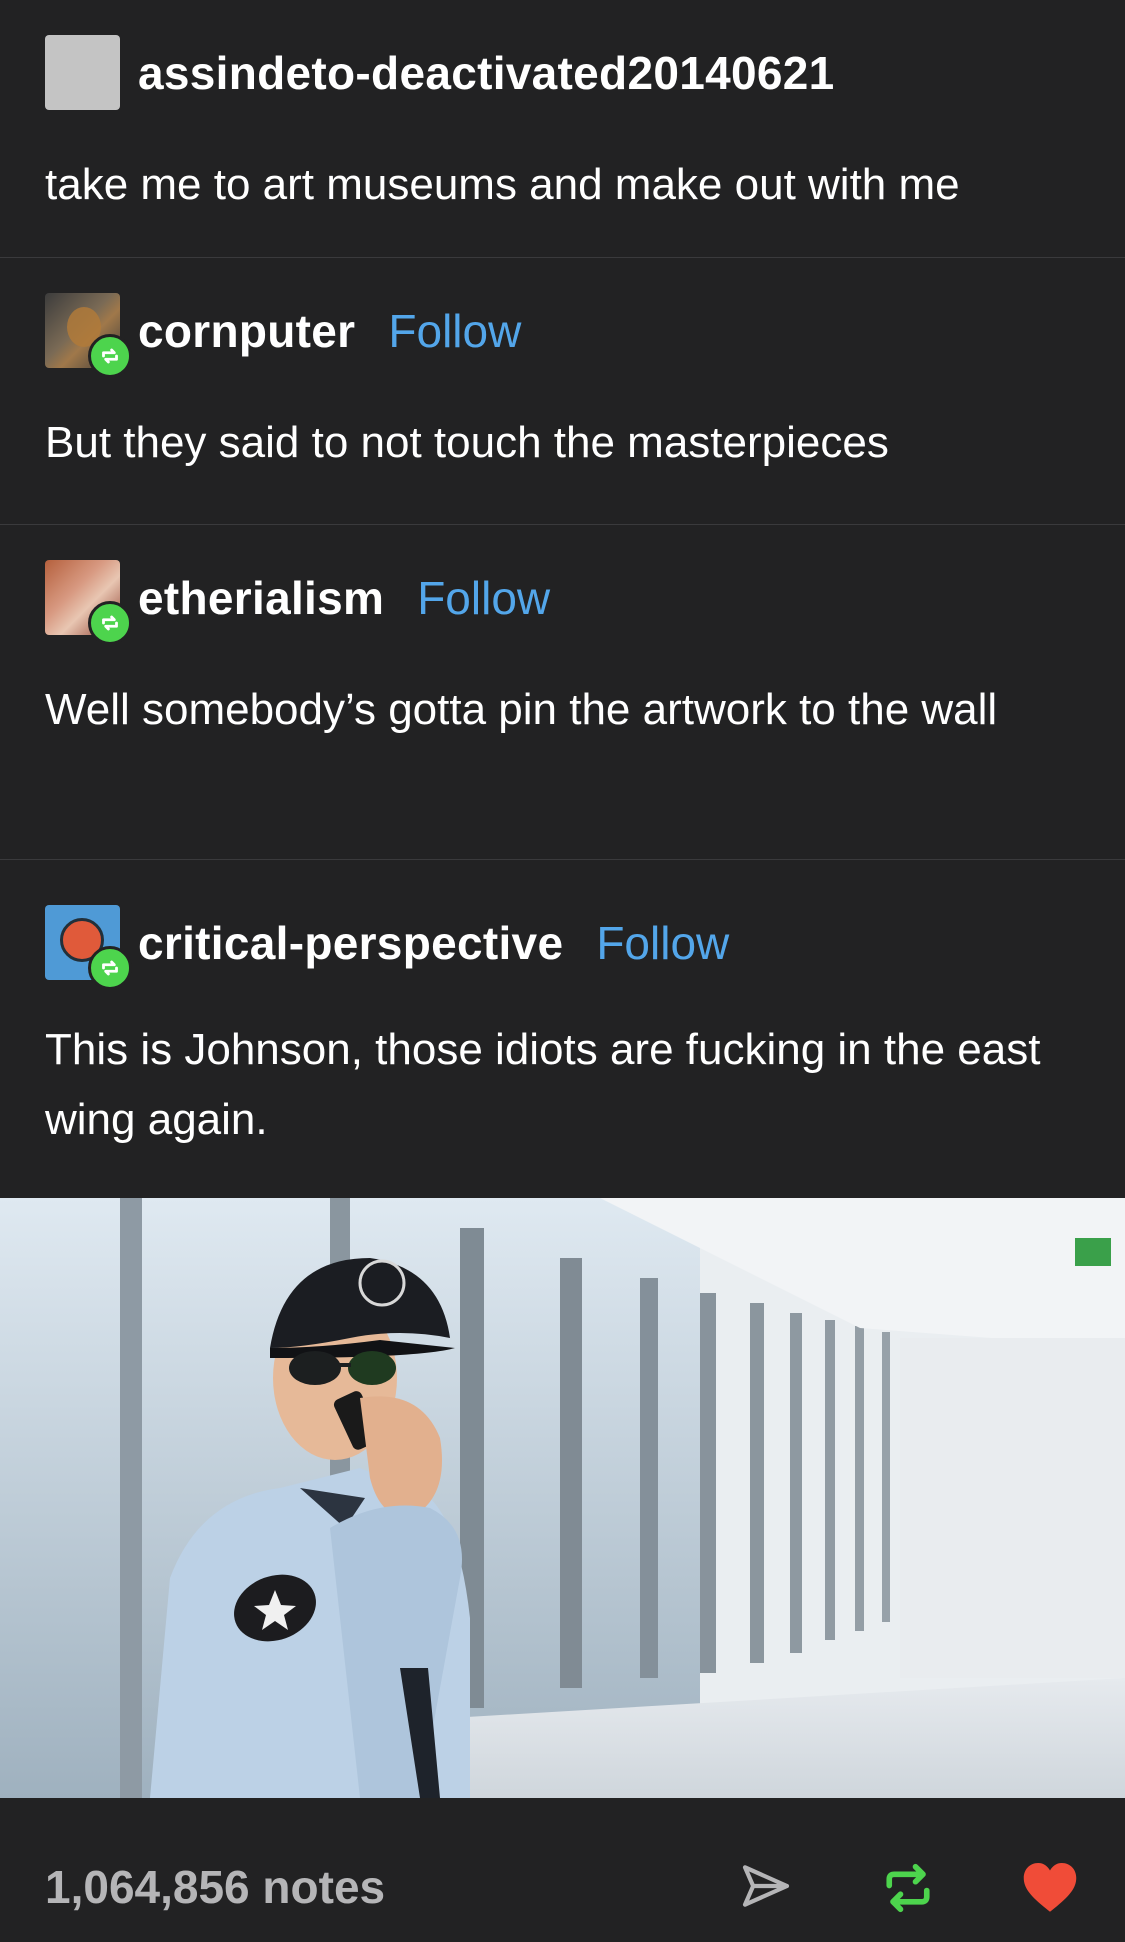 This screenshot has height=1942, width=1125. Describe the element at coordinates (261, 598) in the screenshot. I see `username: etherialism` at that location.